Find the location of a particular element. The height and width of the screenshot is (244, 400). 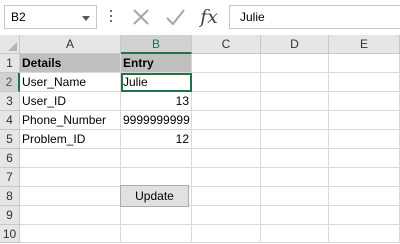

cell-b2: Julie is located at coordinates (156, 82).